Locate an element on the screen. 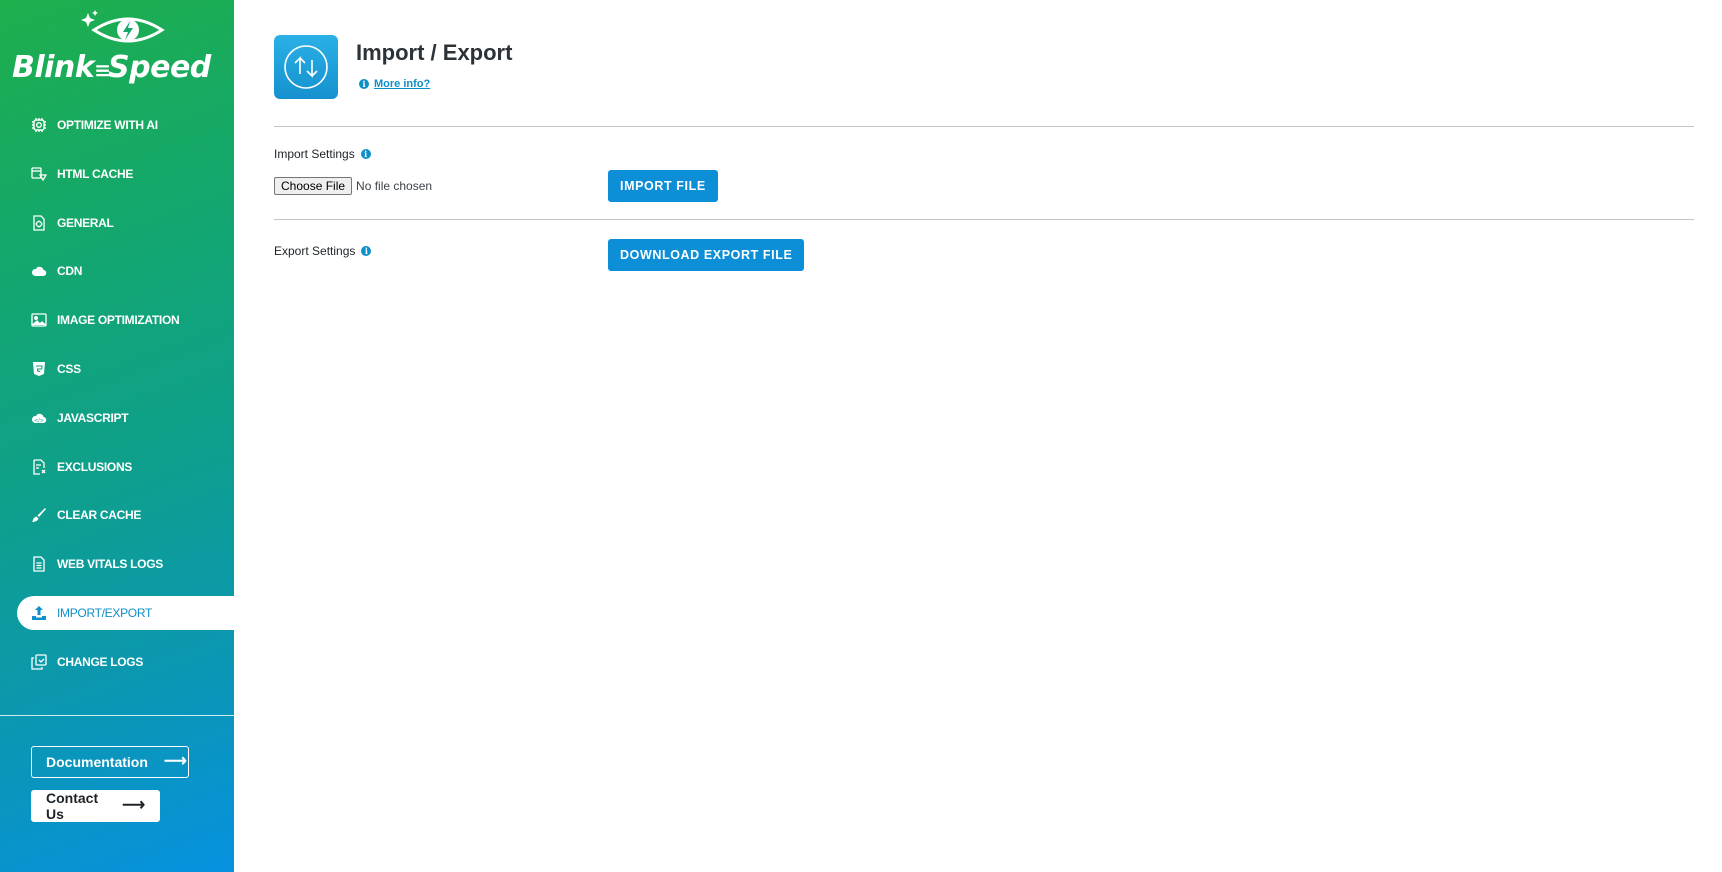 The width and height of the screenshot is (1722, 872). eye-bolt-icon is located at coordinates (123, 26).